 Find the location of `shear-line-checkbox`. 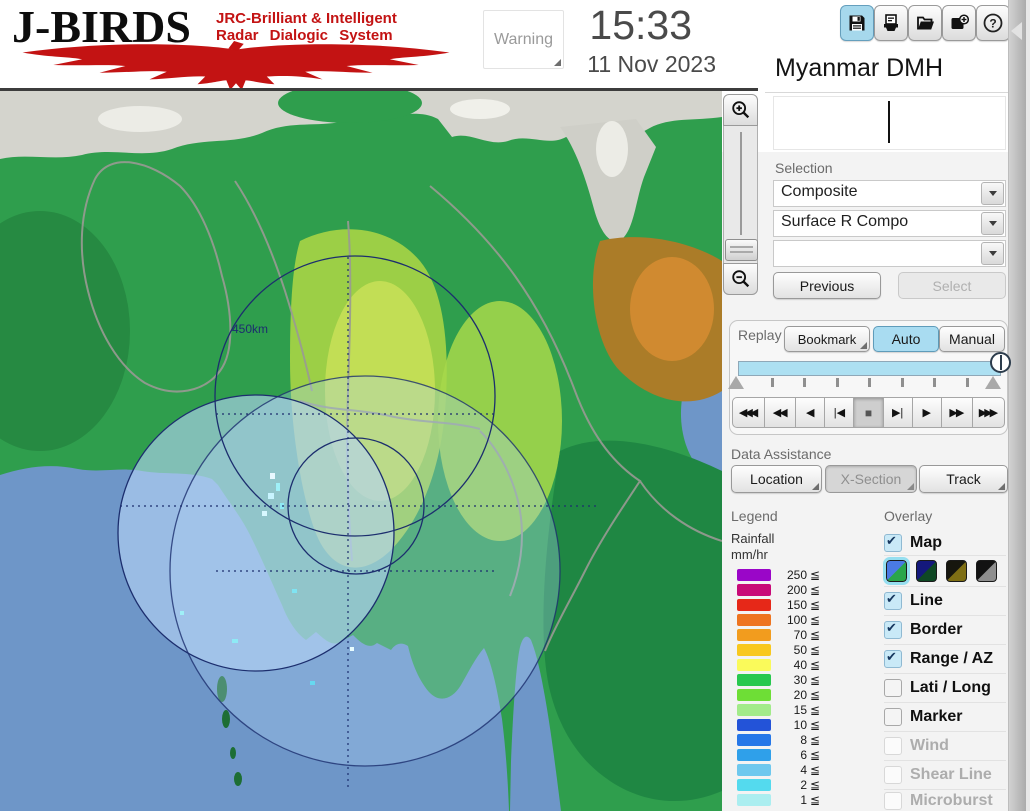

shear-line-checkbox is located at coordinates (893, 775).